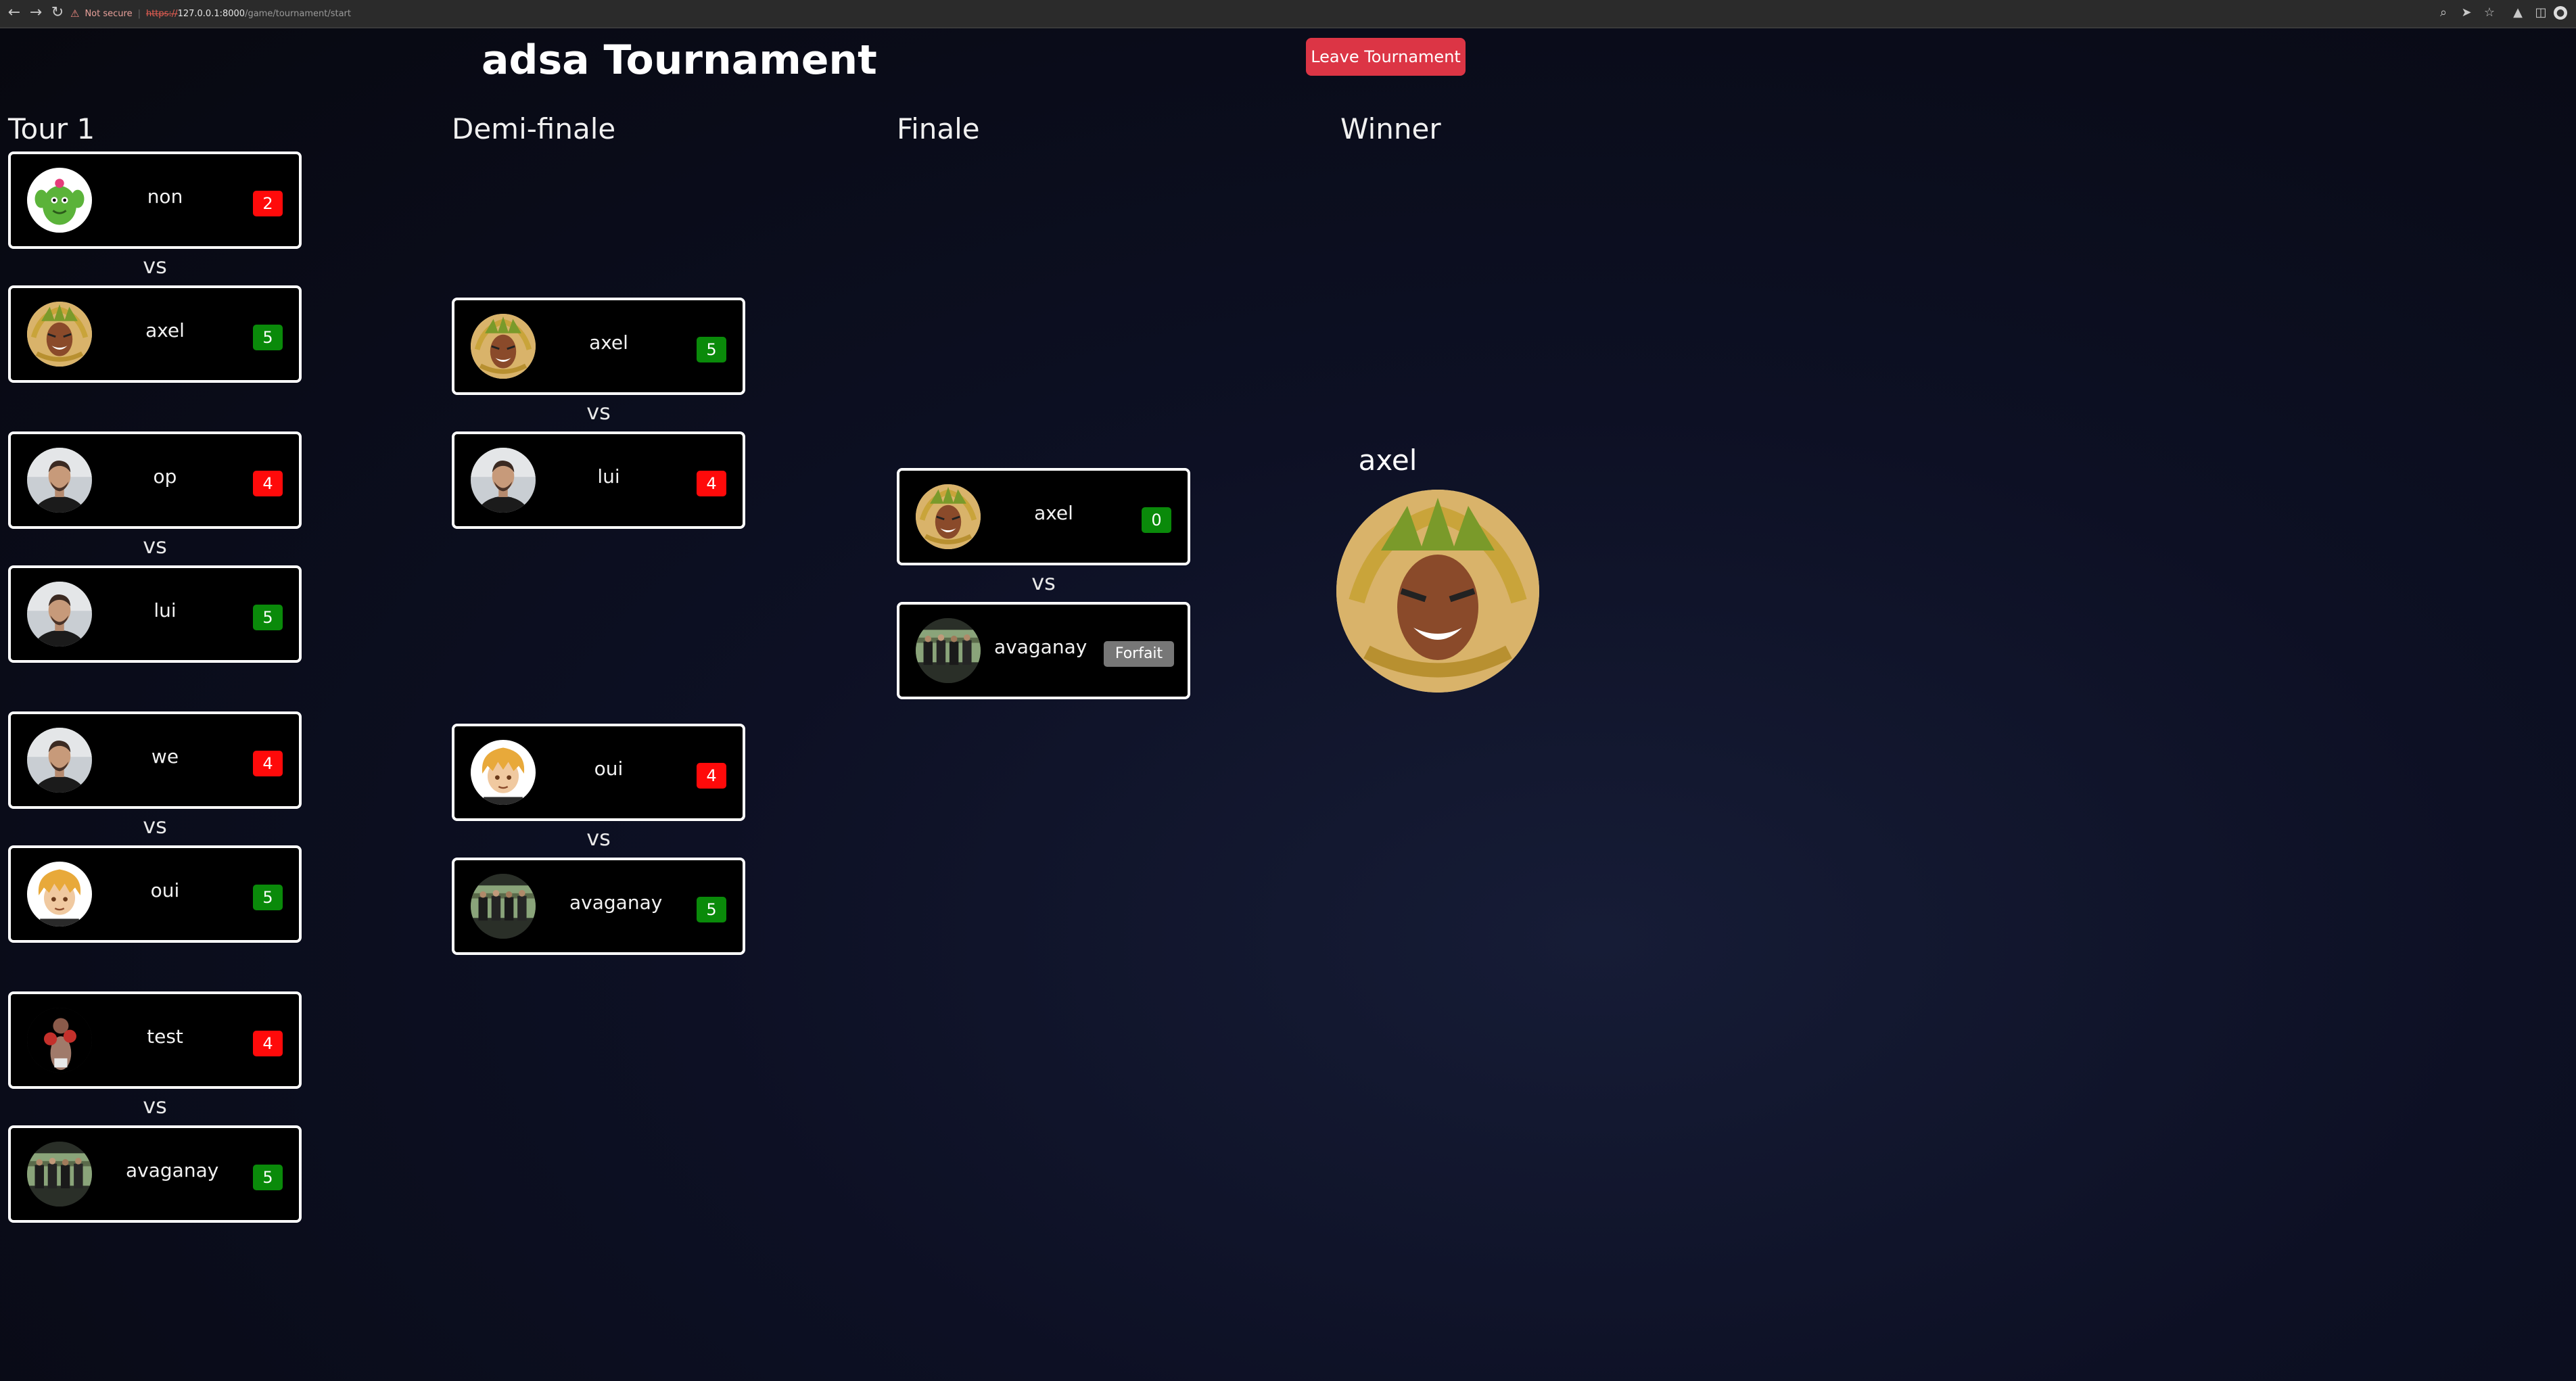  I want to click on player-card: non 2, so click(155, 200).